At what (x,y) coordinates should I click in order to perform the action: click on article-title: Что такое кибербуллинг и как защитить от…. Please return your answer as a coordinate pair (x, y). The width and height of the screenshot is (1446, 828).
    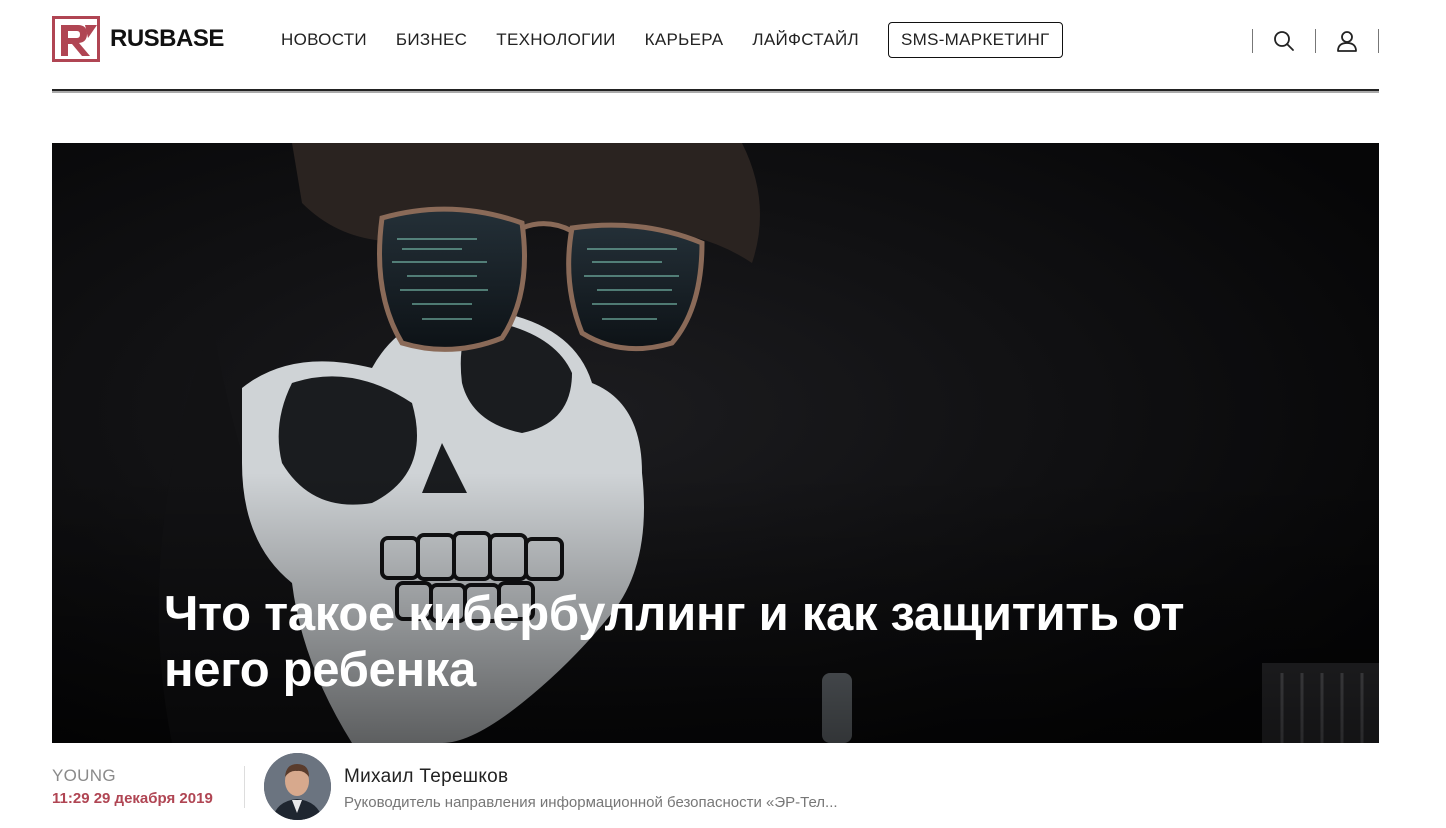
    Looking at the image, I should click on (724, 642).